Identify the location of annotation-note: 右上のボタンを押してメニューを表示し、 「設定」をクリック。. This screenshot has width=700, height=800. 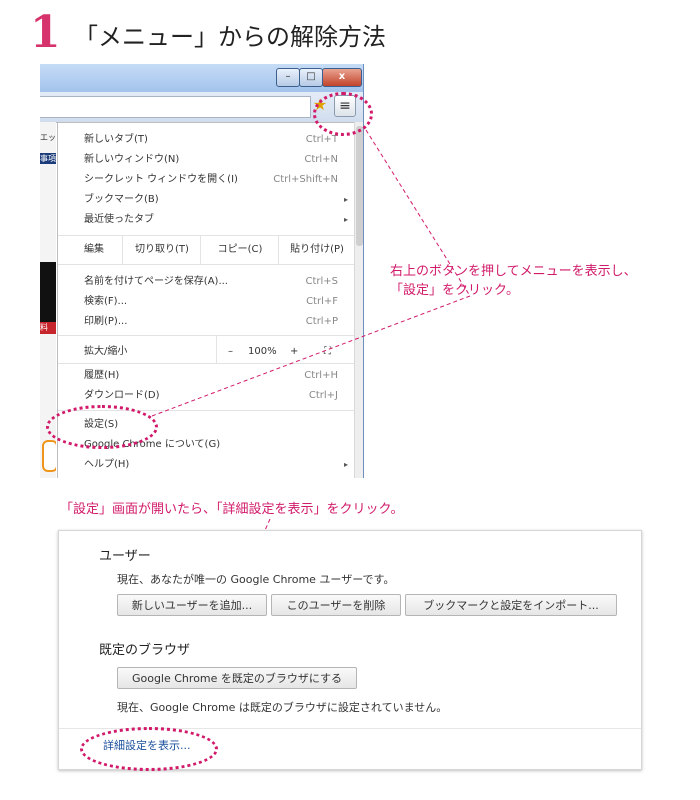
(540, 281).